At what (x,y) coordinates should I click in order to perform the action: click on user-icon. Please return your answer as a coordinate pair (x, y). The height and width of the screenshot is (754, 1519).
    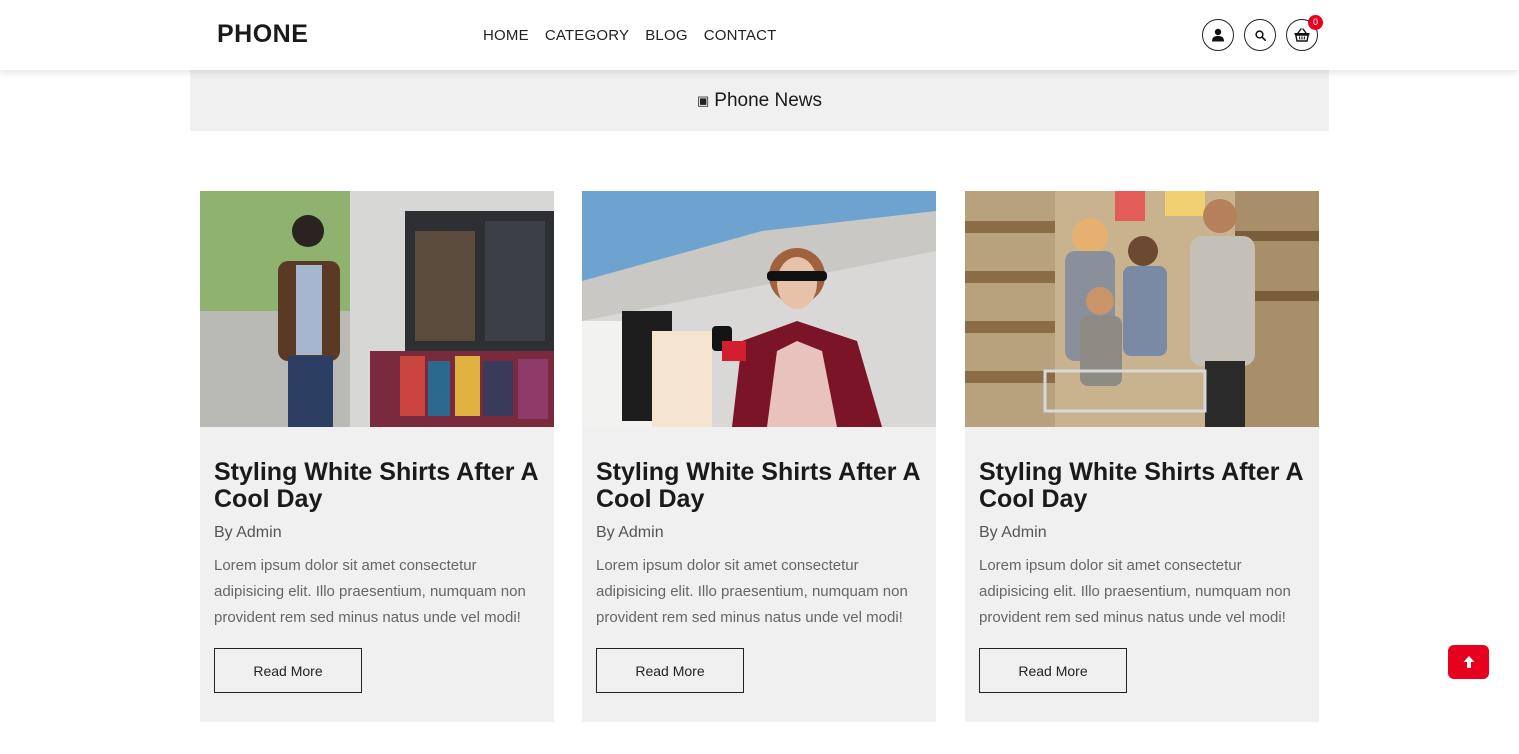
    Looking at the image, I should click on (1218, 35).